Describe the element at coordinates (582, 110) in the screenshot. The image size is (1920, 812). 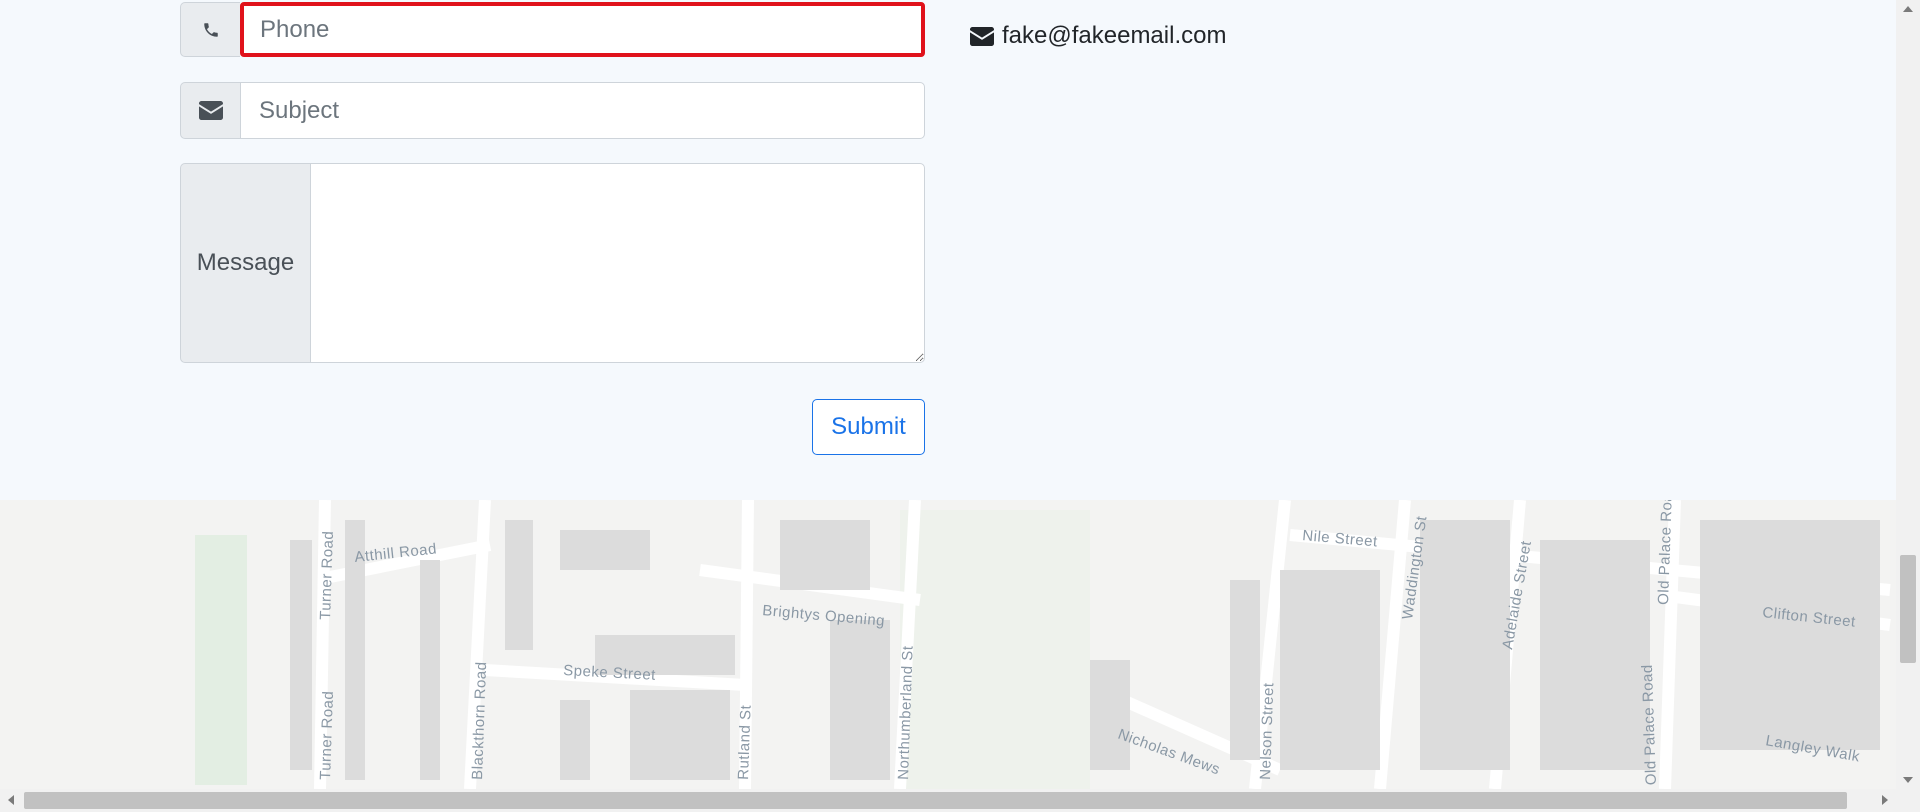
I see `subject-input` at that location.